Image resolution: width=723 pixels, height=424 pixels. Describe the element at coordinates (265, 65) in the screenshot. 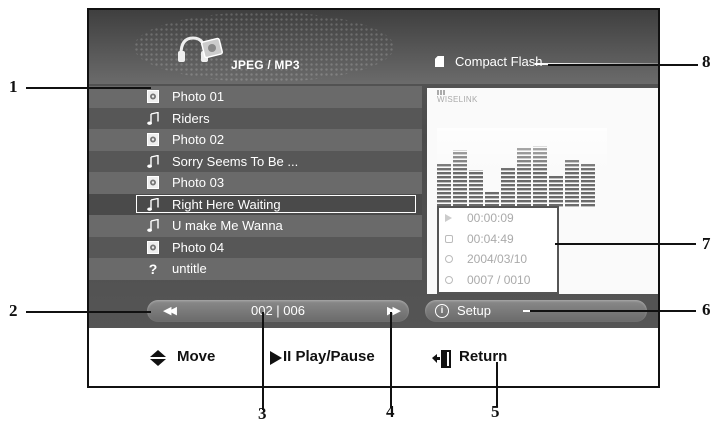

I see `app-title: JPEG / MP3` at that location.